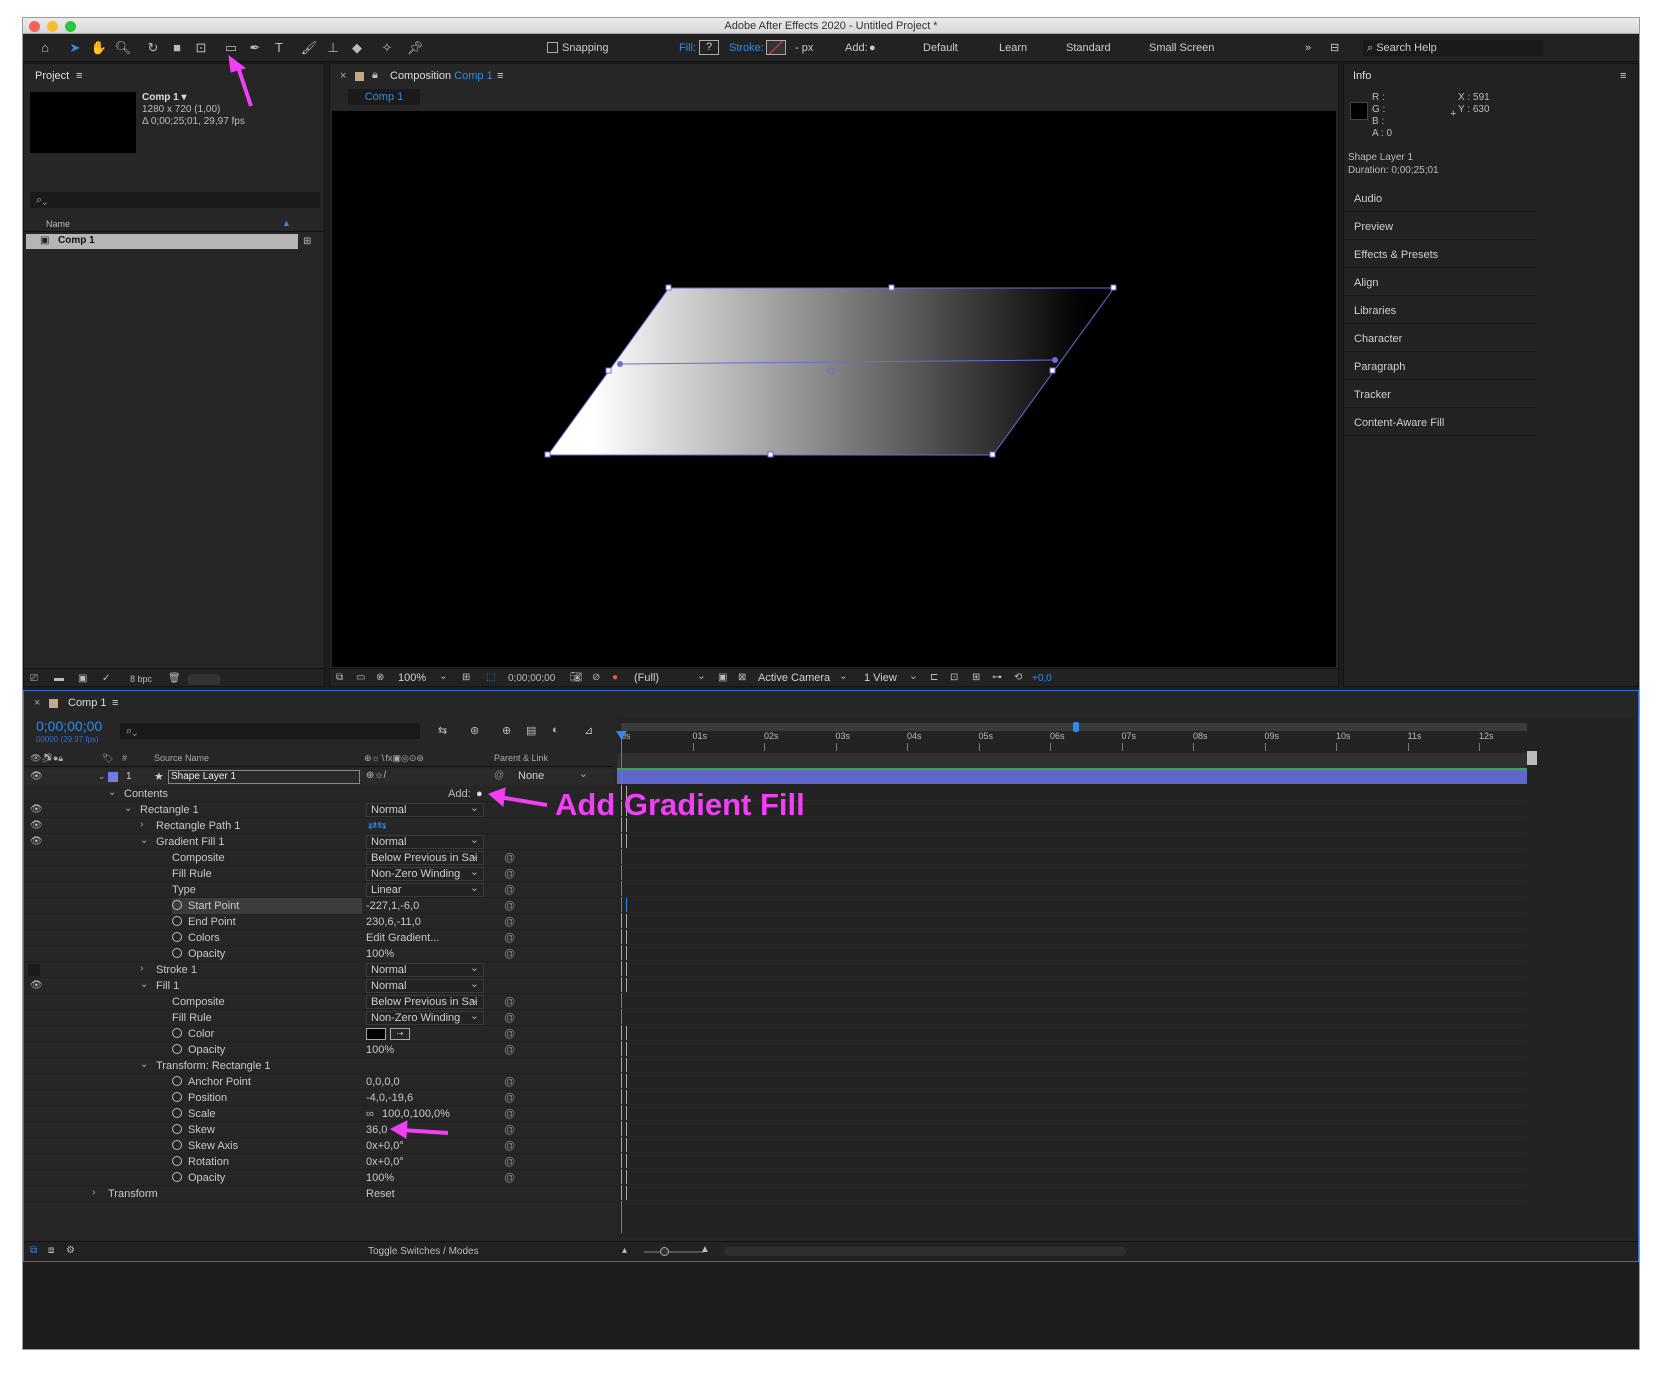 This screenshot has width=1662, height=1373. Describe the element at coordinates (670, 679) in the screenshot. I see `resolution-dropdown: (Full)` at that location.